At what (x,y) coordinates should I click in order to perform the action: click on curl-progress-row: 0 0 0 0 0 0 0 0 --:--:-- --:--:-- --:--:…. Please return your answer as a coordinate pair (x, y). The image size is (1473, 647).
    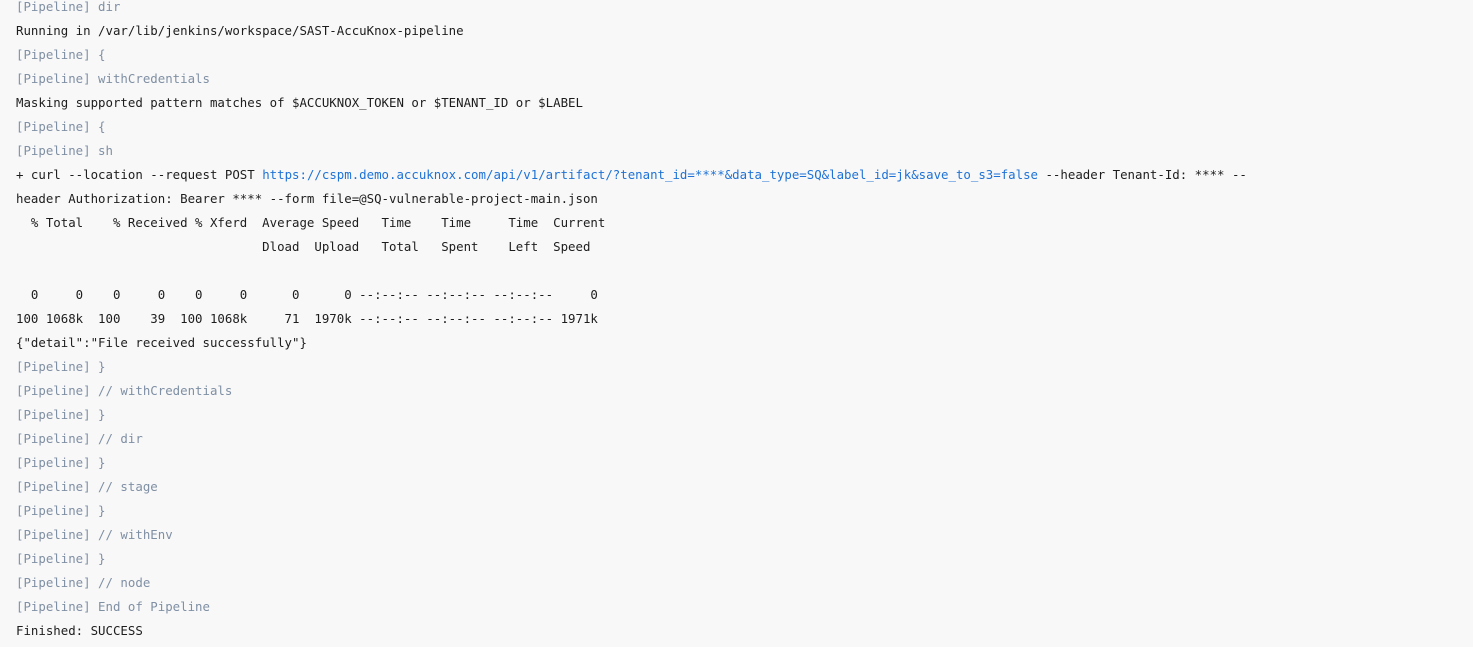
    Looking at the image, I should click on (307, 294).